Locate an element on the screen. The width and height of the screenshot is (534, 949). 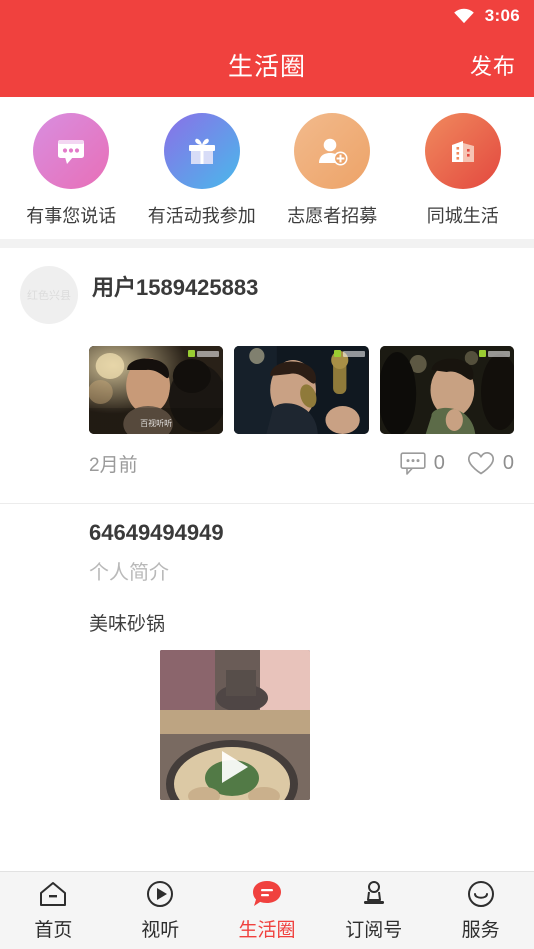
page-title: 生活圈 is located at coordinates (266, 66).